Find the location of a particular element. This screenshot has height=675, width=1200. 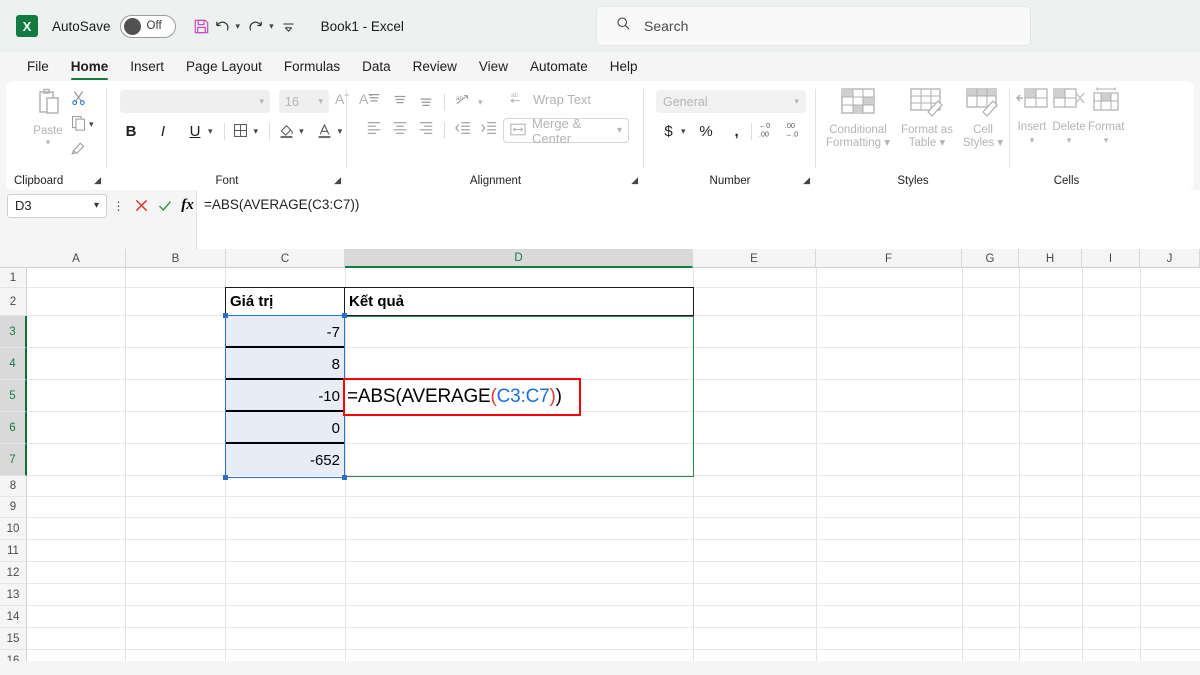

formula-input: =ABS(AVERAGE(C3:C7)) is located at coordinates (698, 219).